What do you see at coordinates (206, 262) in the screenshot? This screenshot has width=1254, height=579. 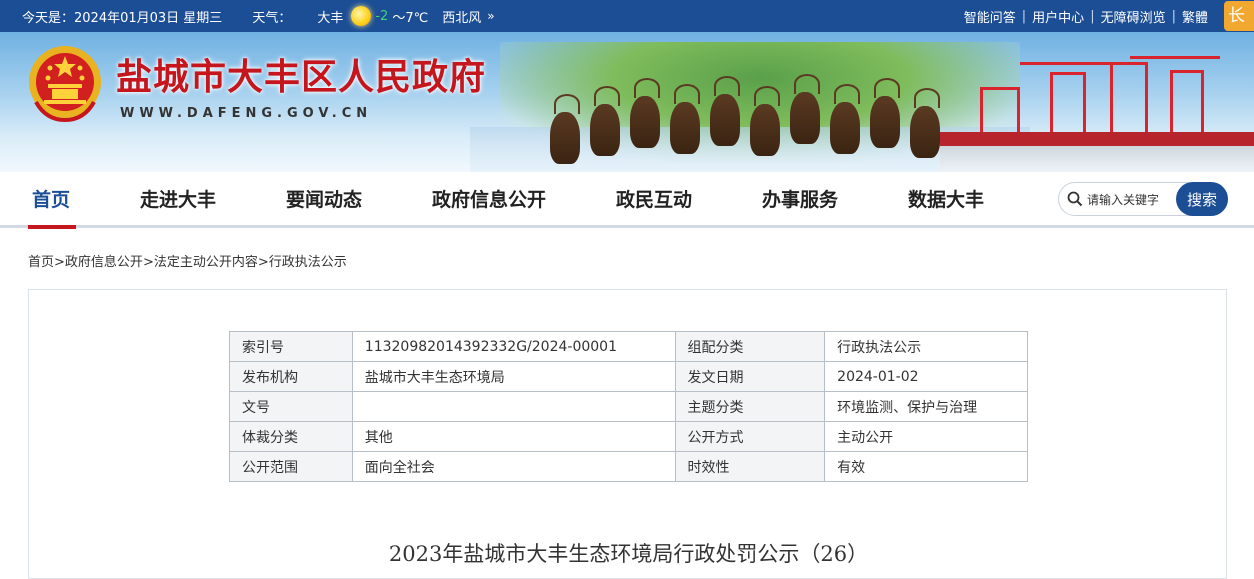 I see `breadcrumb-statutory: 法定主动公开内容` at bounding box center [206, 262].